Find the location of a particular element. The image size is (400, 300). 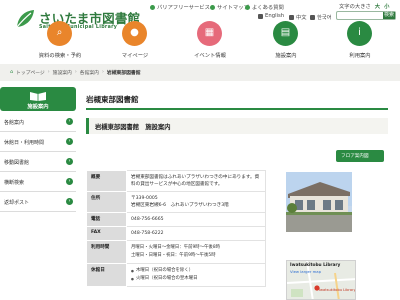

breadcrumb-facilities: 施設案内 is located at coordinates (62, 72).